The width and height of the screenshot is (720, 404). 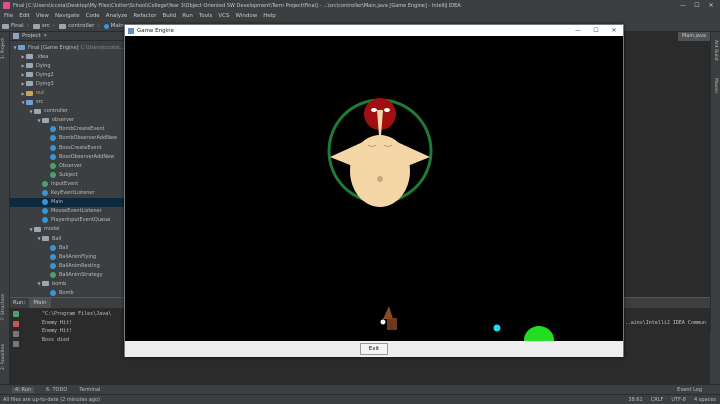 I want to click on tree-item: ▼ observer, so click(x=67, y=120).